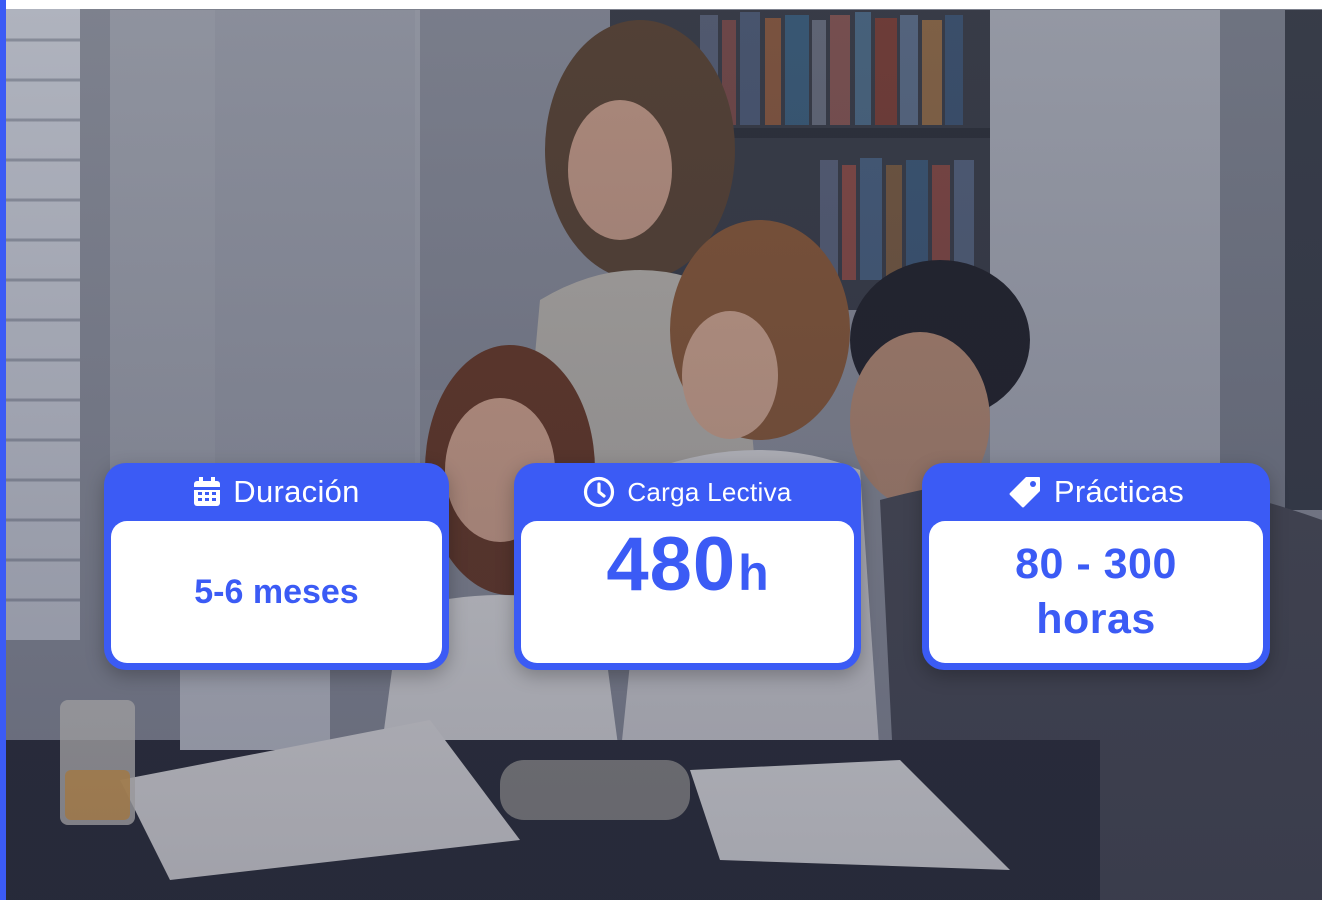  What do you see at coordinates (1025, 492) in the screenshot?
I see `tag-icon` at bounding box center [1025, 492].